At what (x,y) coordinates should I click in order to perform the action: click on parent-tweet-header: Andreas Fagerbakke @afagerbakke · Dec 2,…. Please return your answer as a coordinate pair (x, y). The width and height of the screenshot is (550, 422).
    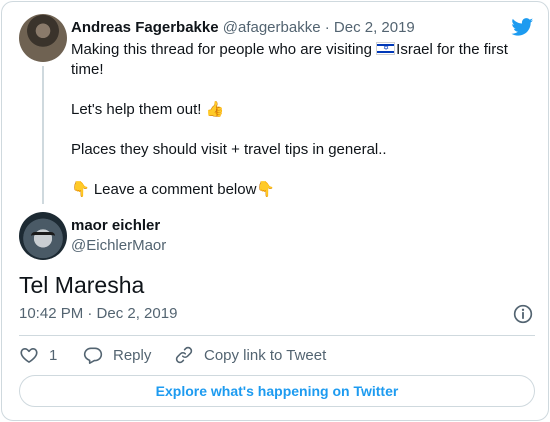
    Looking at the image, I should click on (243, 28).